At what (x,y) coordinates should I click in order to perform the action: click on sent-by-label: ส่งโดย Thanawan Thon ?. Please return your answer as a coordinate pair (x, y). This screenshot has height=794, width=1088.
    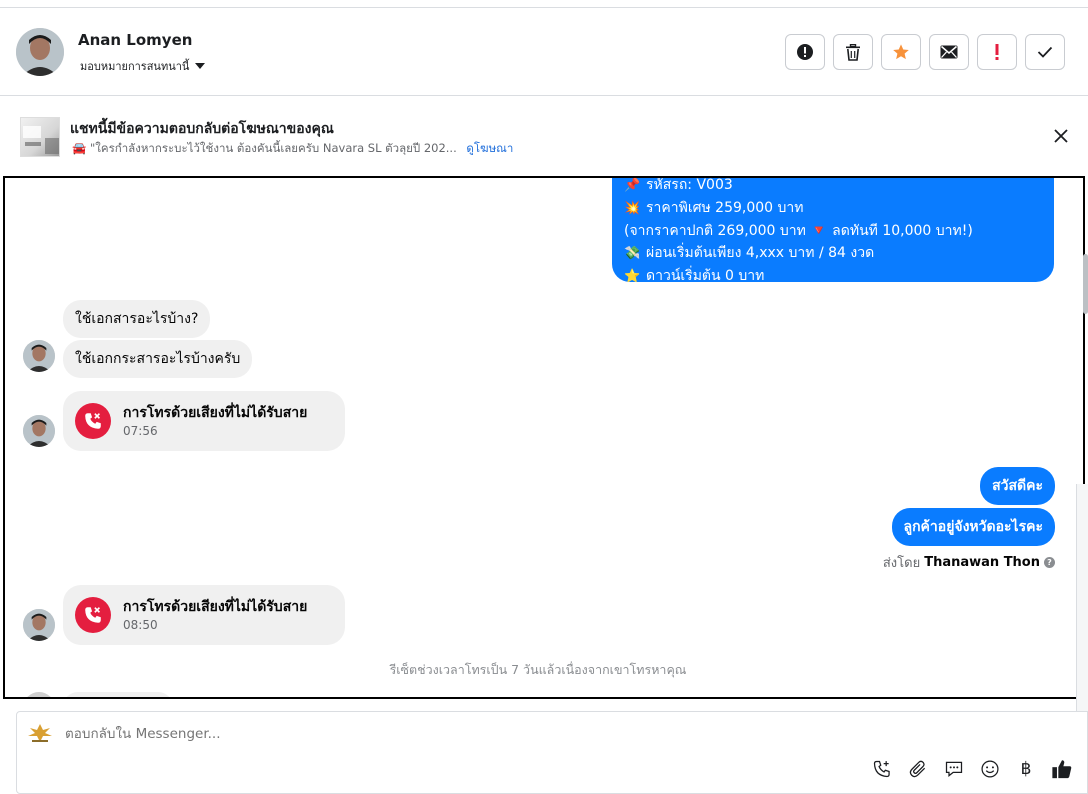
    Looking at the image, I should click on (969, 562).